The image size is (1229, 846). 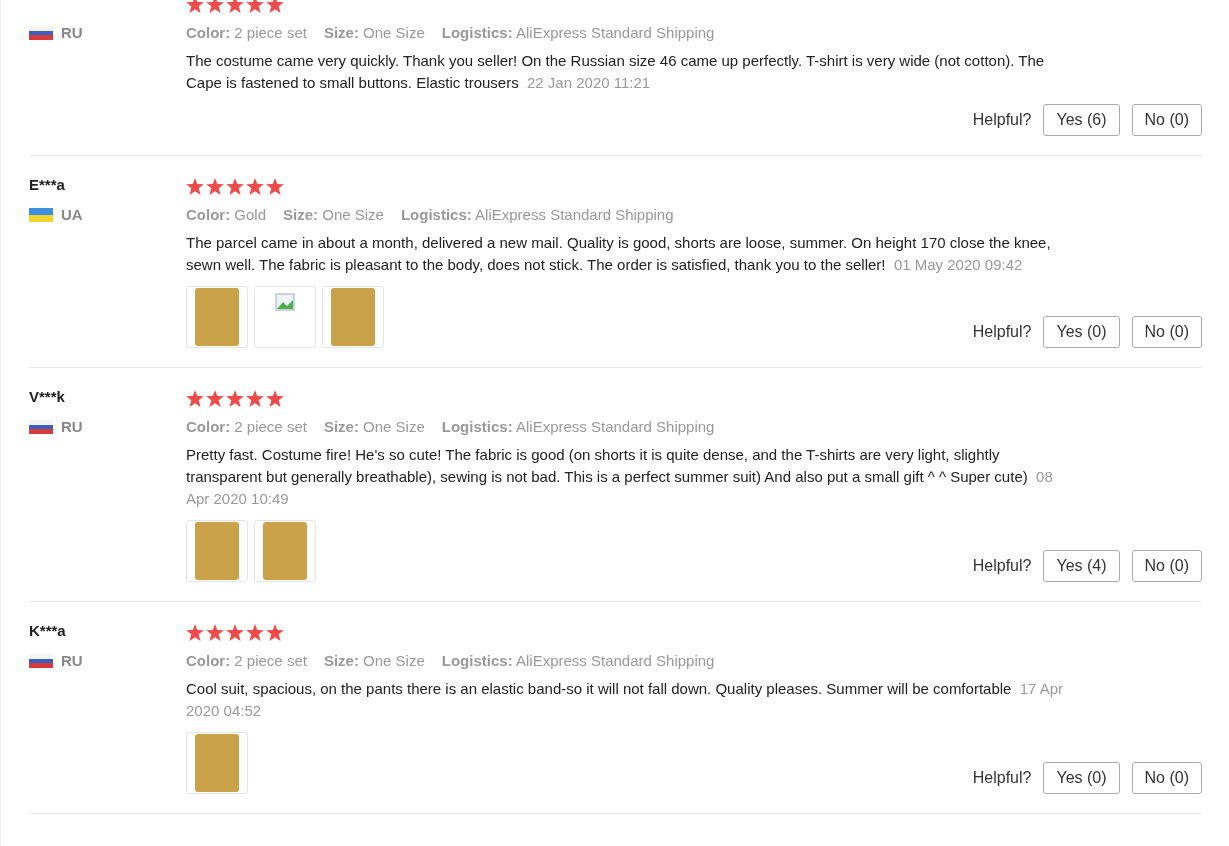 What do you see at coordinates (1081, 566) in the screenshot?
I see `yes-button: Yes (4)` at bounding box center [1081, 566].